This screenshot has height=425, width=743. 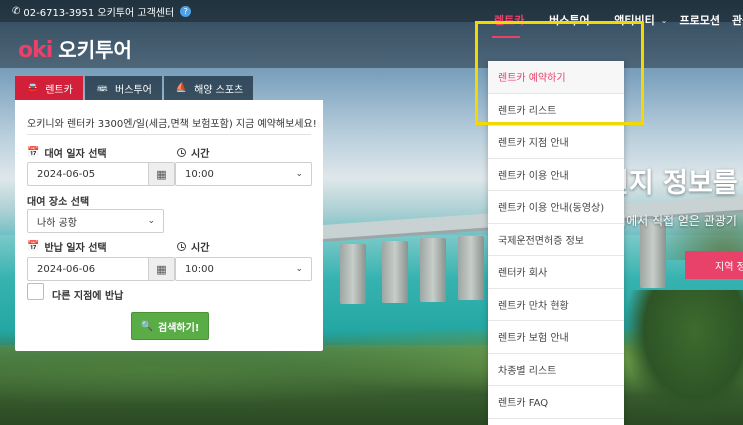 I want to click on logo-mark: oki, so click(x=35, y=50).